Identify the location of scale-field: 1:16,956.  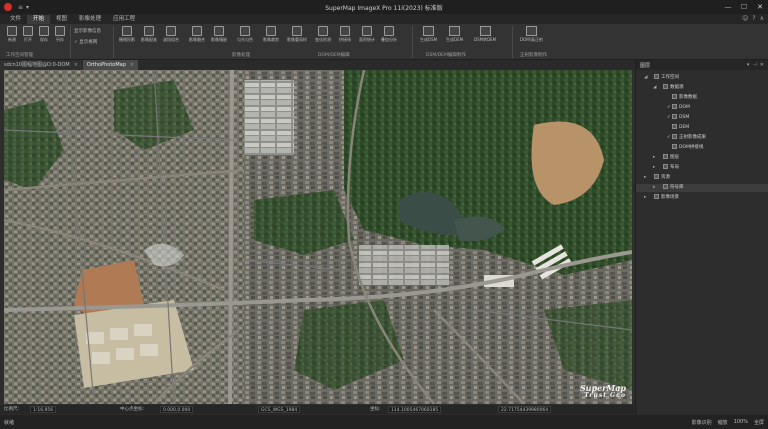
(43, 409).